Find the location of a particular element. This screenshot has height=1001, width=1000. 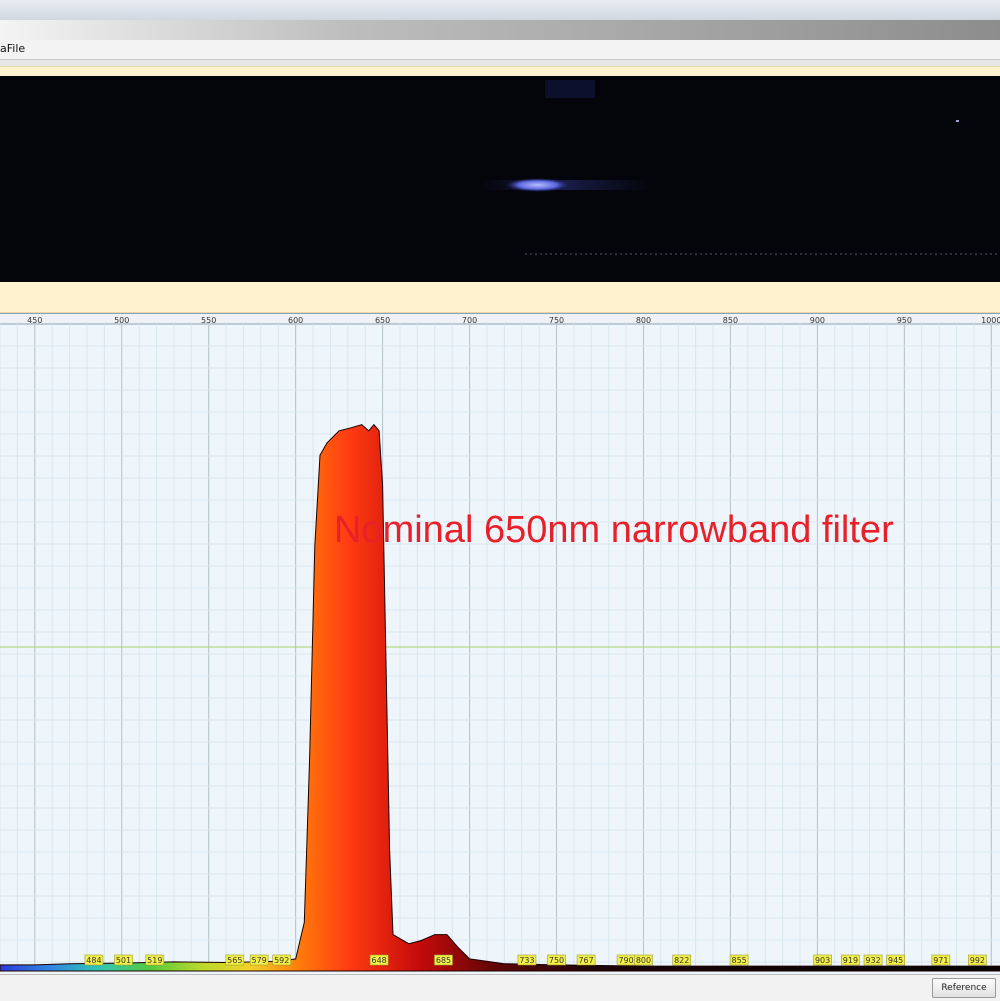

peak-marker: 767 is located at coordinates (586, 960).